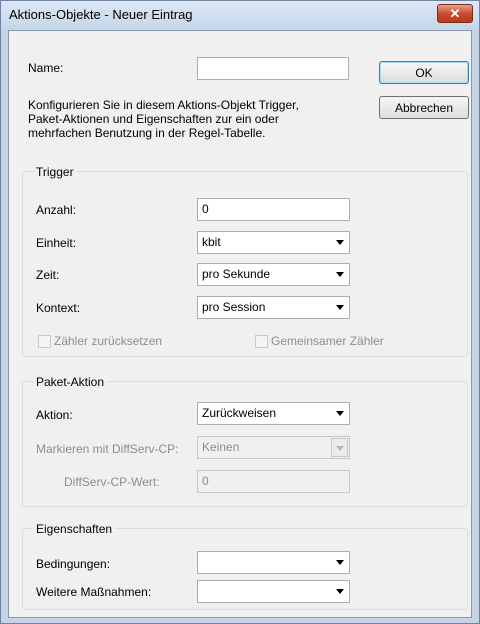 The height and width of the screenshot is (624, 480). I want to click on aktion-value: Zurückweisen, so click(239, 413).